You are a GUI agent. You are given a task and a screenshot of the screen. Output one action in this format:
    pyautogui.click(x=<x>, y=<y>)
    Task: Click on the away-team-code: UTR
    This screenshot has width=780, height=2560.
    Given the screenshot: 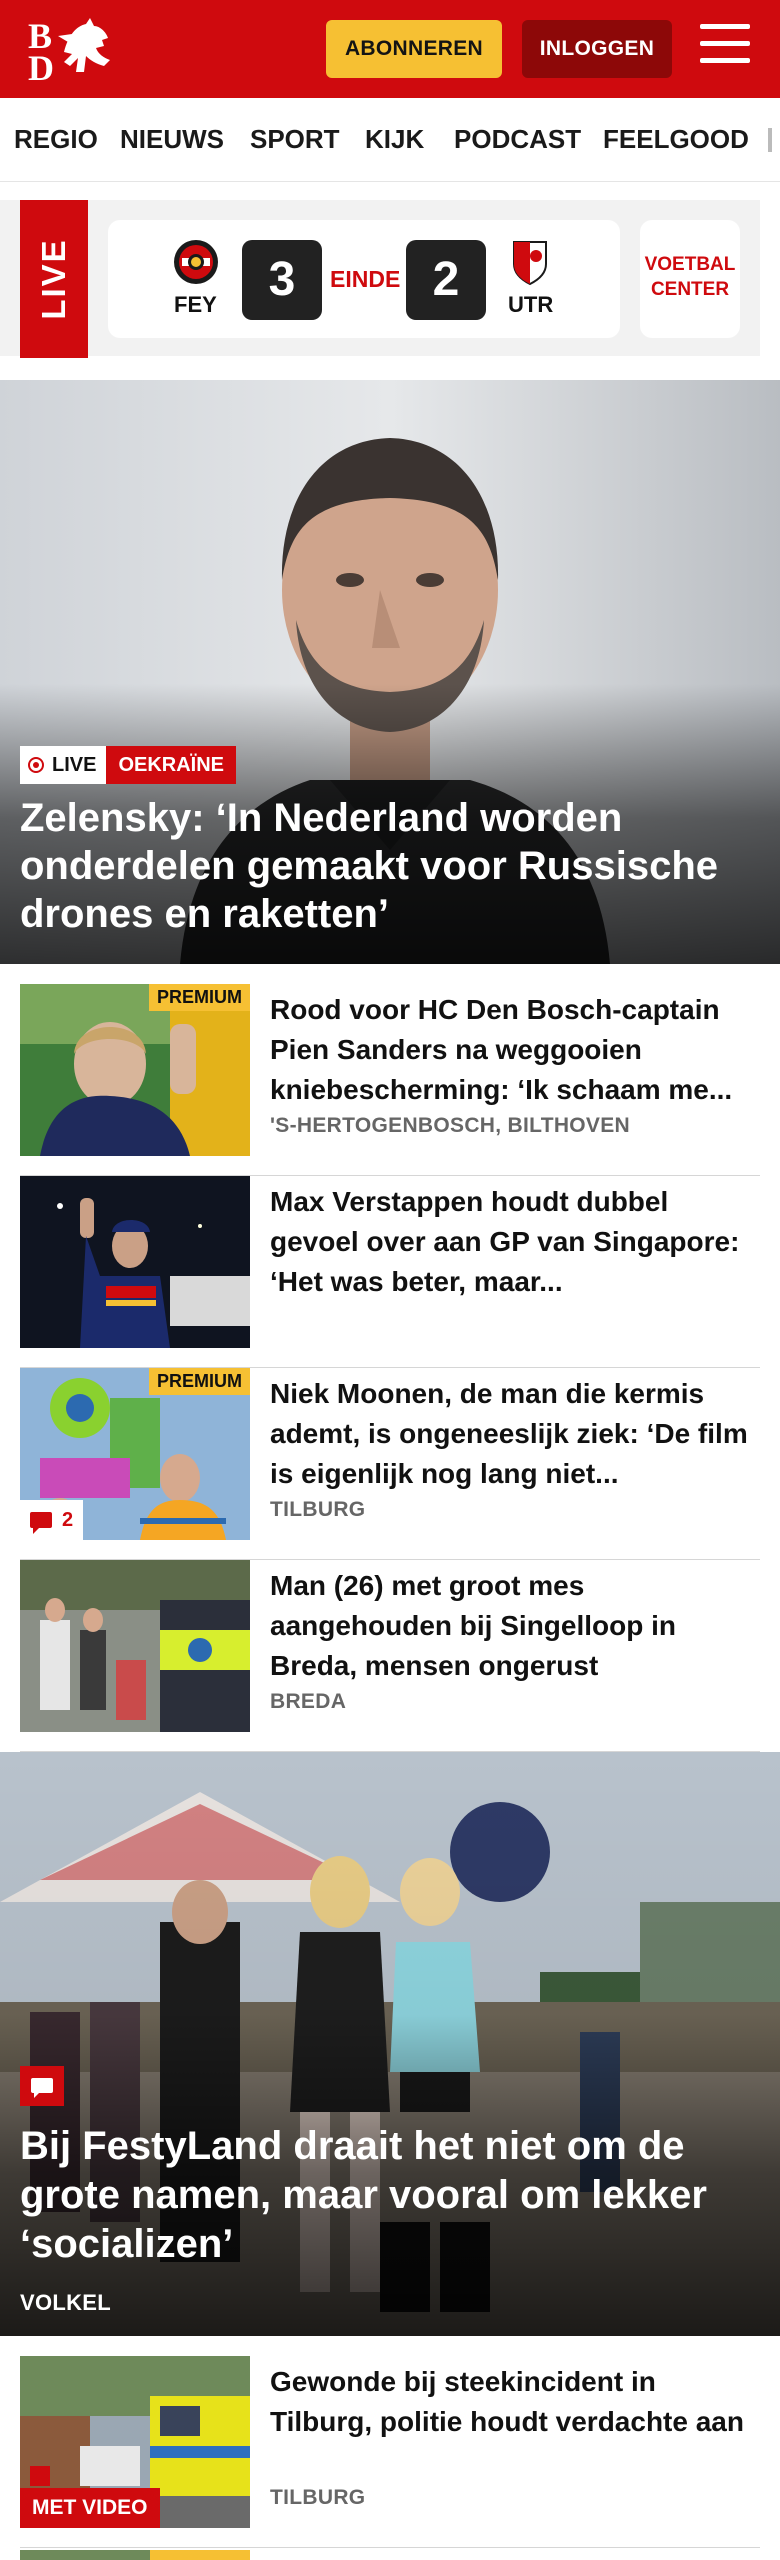 What is the action you would take?
    pyautogui.click(x=531, y=304)
    